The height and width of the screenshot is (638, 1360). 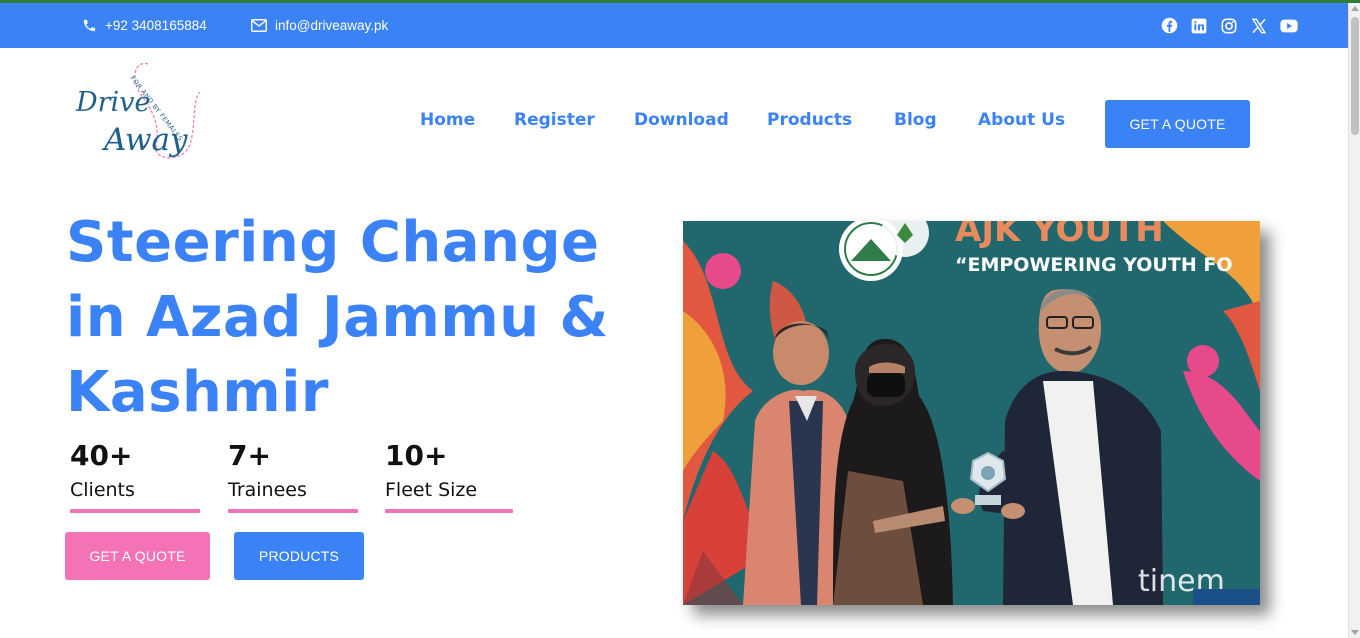 I want to click on header-get-quote-button: GET A QUOTE, so click(x=1177, y=124).